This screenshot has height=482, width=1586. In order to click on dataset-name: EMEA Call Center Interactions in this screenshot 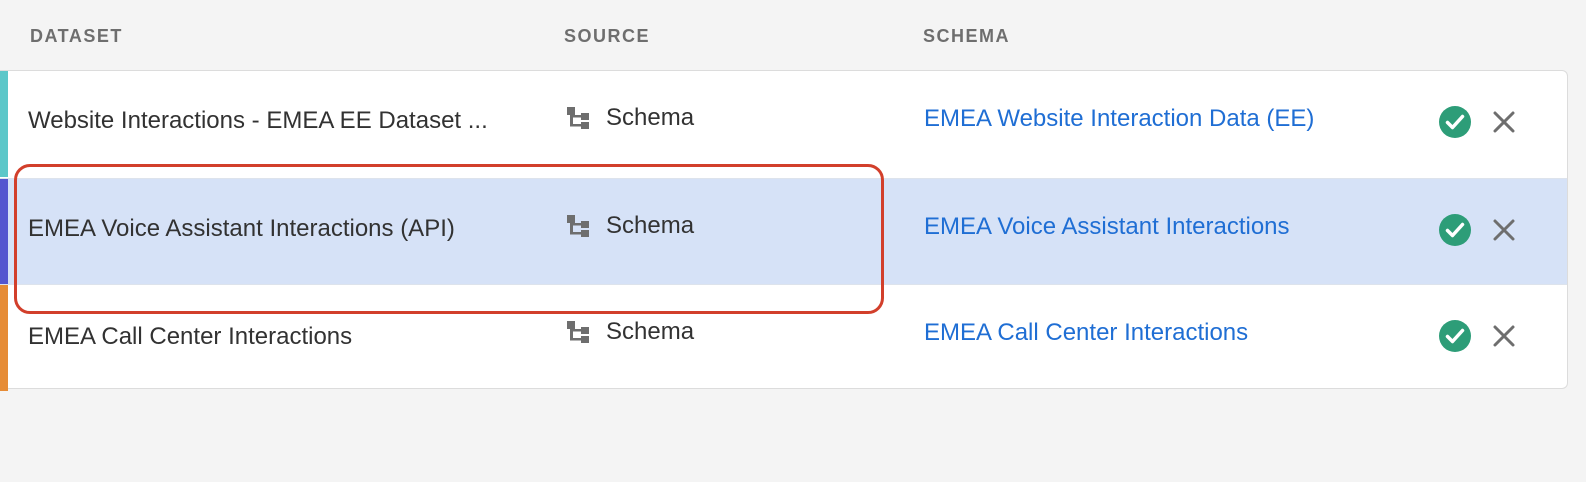, I will do `click(190, 336)`.